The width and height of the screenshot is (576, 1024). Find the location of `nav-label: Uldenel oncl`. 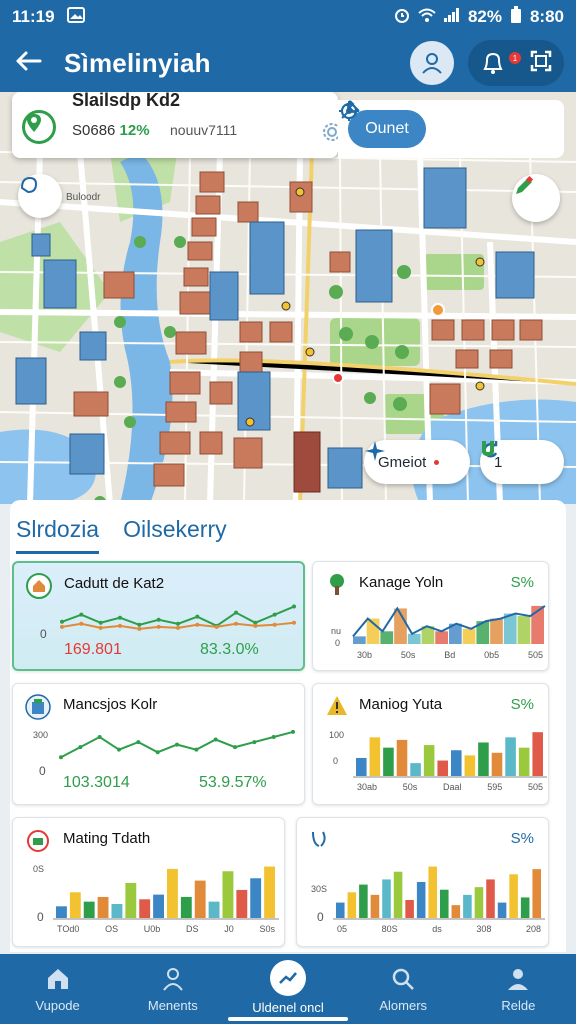

nav-label: Uldenel oncl is located at coordinates (288, 1007).